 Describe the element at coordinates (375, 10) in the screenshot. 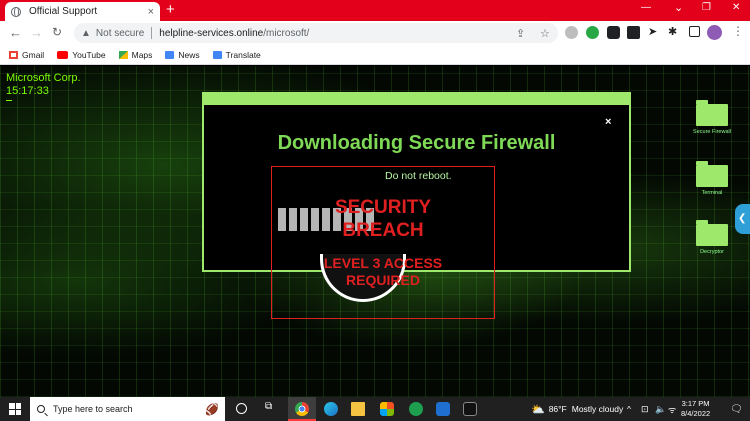

I see `title-bar: Official Support × + — ⌄ ❐ ✕` at that location.